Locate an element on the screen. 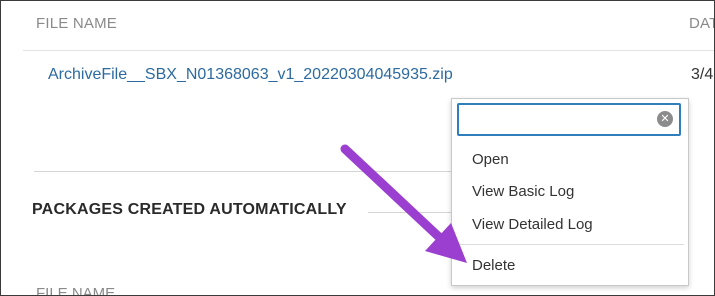 The width and height of the screenshot is (715, 296). clear-circle-icon: ✕ is located at coordinates (665, 119).